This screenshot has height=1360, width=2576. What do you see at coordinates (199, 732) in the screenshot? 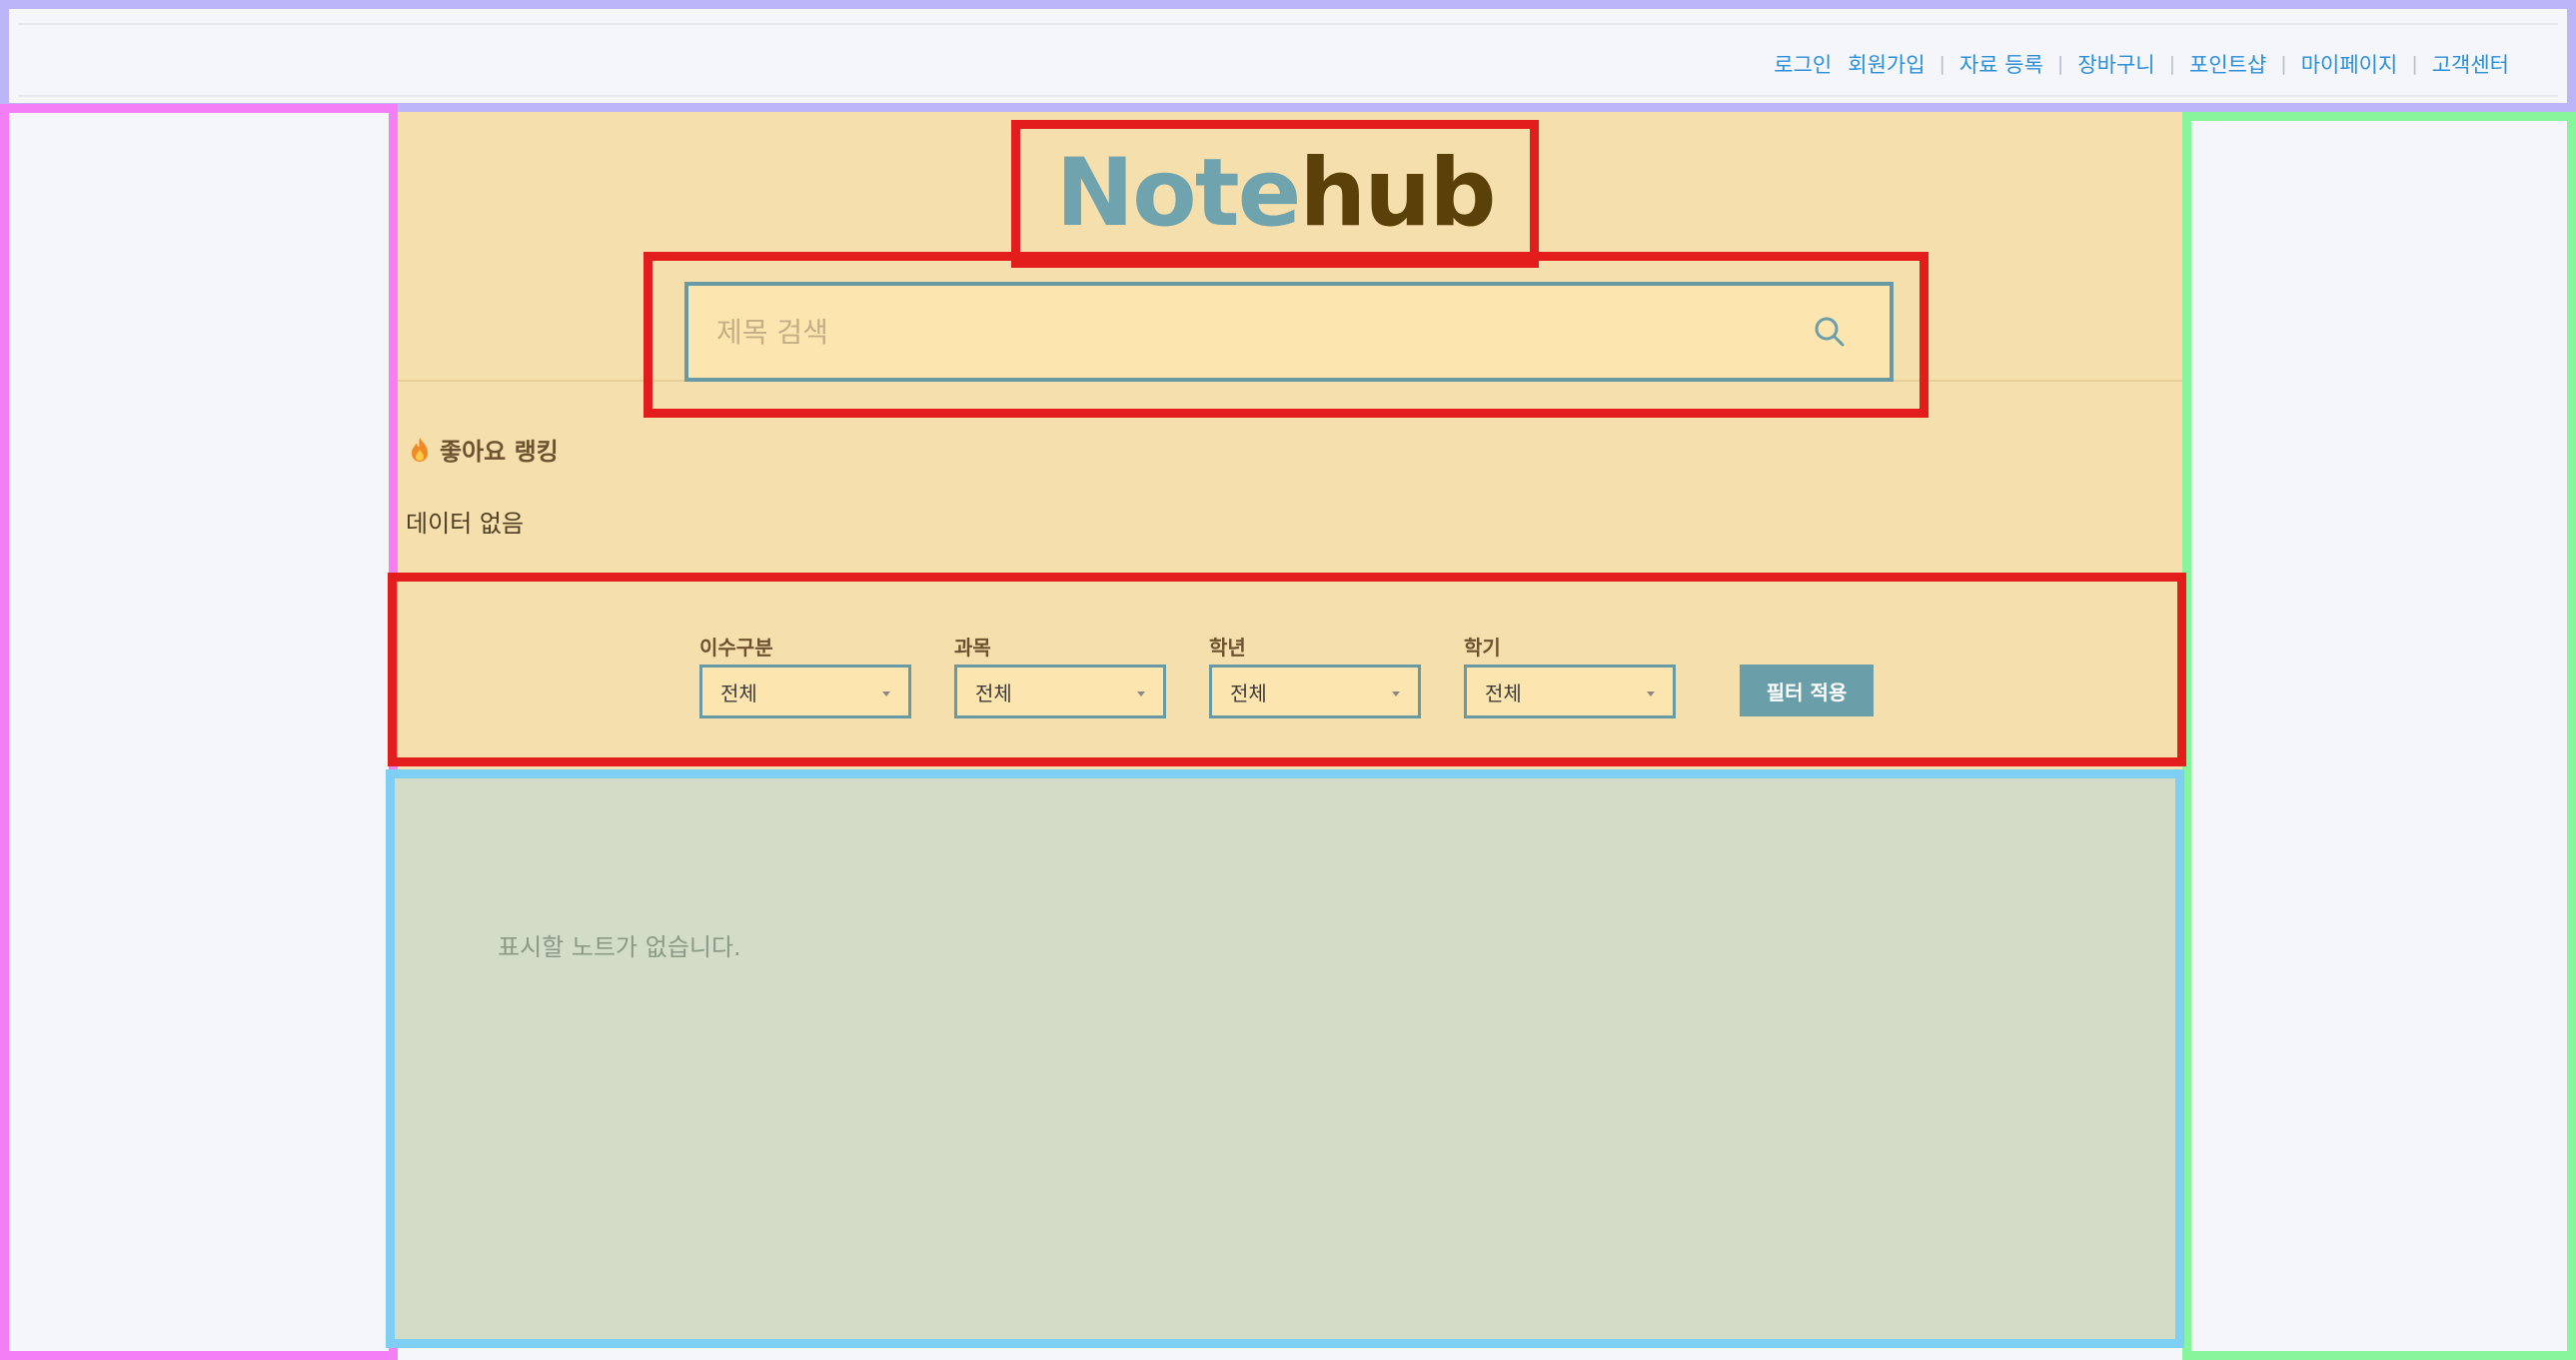
I see `left-sidebar` at bounding box center [199, 732].